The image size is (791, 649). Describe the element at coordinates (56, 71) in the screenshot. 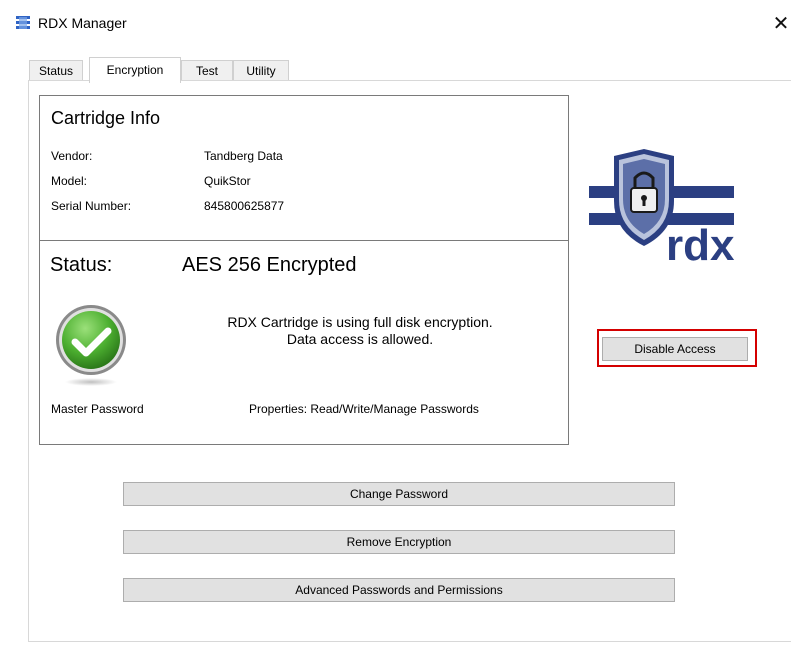

I see `tab-status: Status` at that location.